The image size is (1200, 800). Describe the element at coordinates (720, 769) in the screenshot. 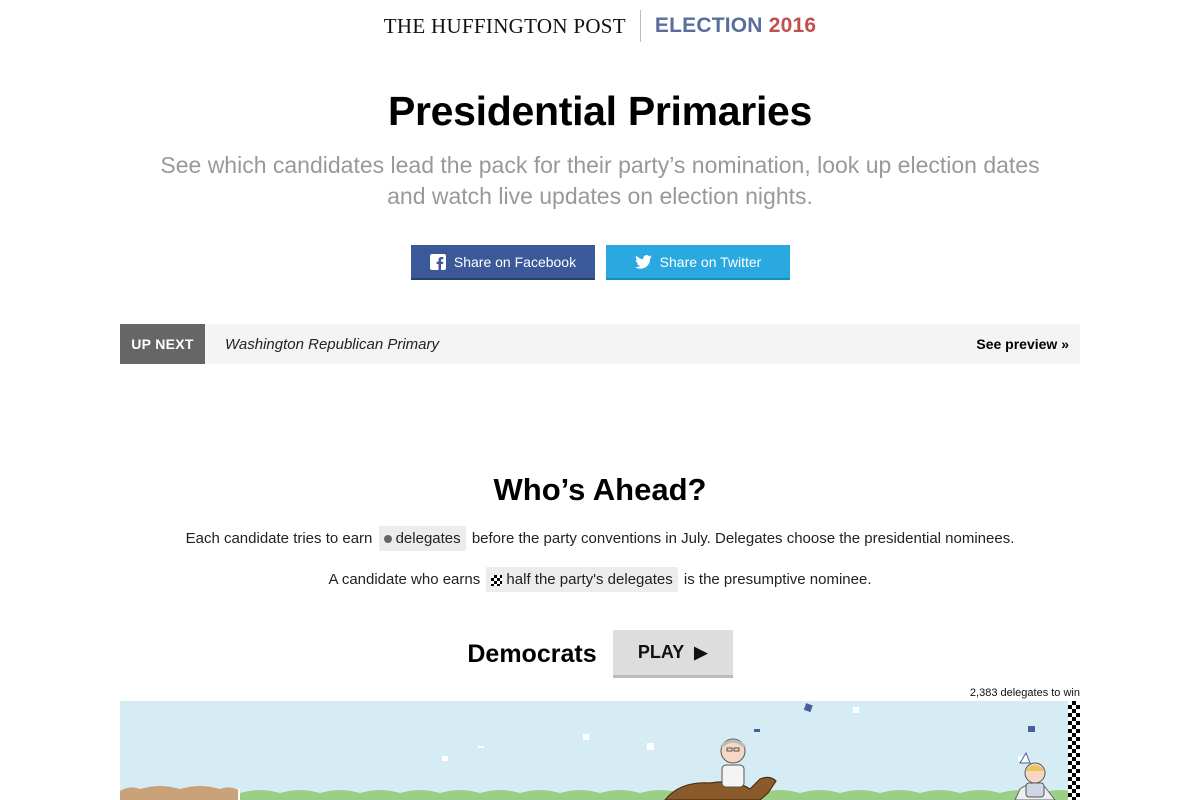

I see `sanders-jockey-figure` at that location.